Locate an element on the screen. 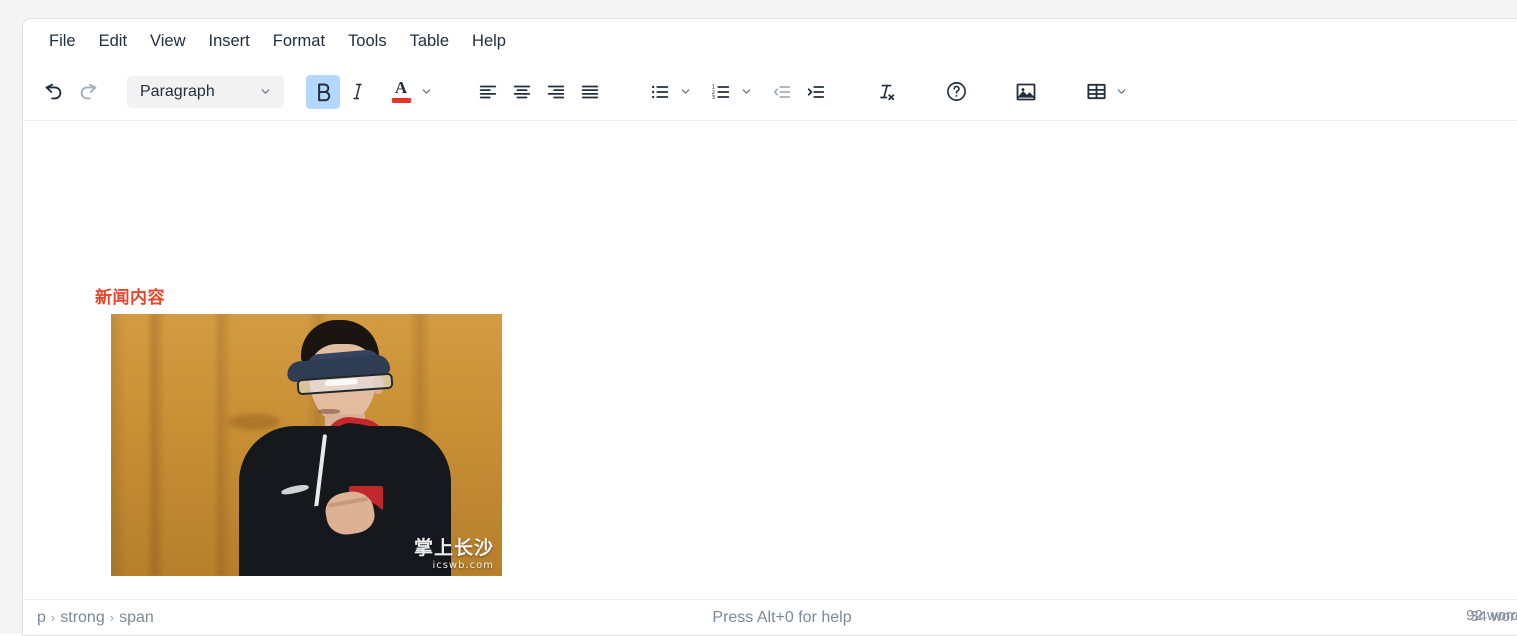  undo-icon is located at coordinates (54, 92).